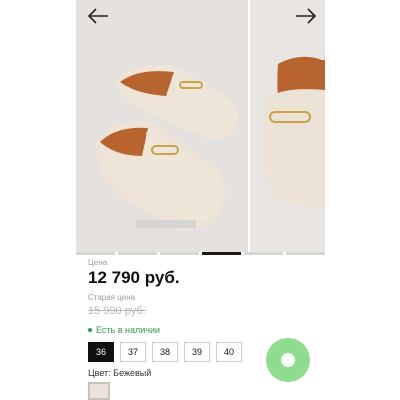  What do you see at coordinates (133, 352) in the screenshot?
I see `size-option-37: 37` at bounding box center [133, 352].